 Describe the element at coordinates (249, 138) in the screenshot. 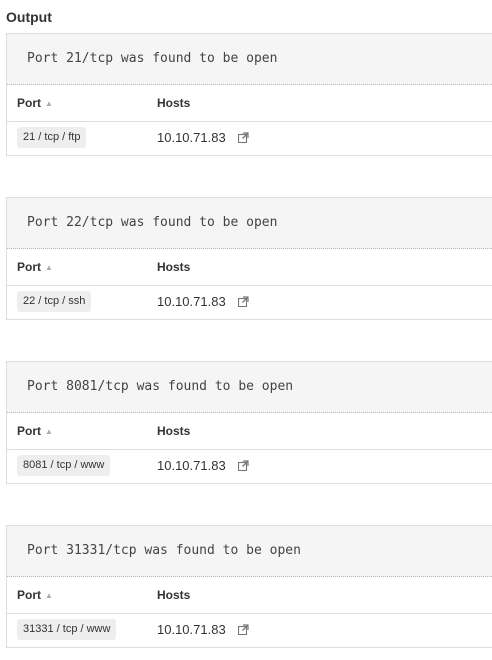

I see `table-row: 21 / tcp / ftp 10.10.71.83` at that location.